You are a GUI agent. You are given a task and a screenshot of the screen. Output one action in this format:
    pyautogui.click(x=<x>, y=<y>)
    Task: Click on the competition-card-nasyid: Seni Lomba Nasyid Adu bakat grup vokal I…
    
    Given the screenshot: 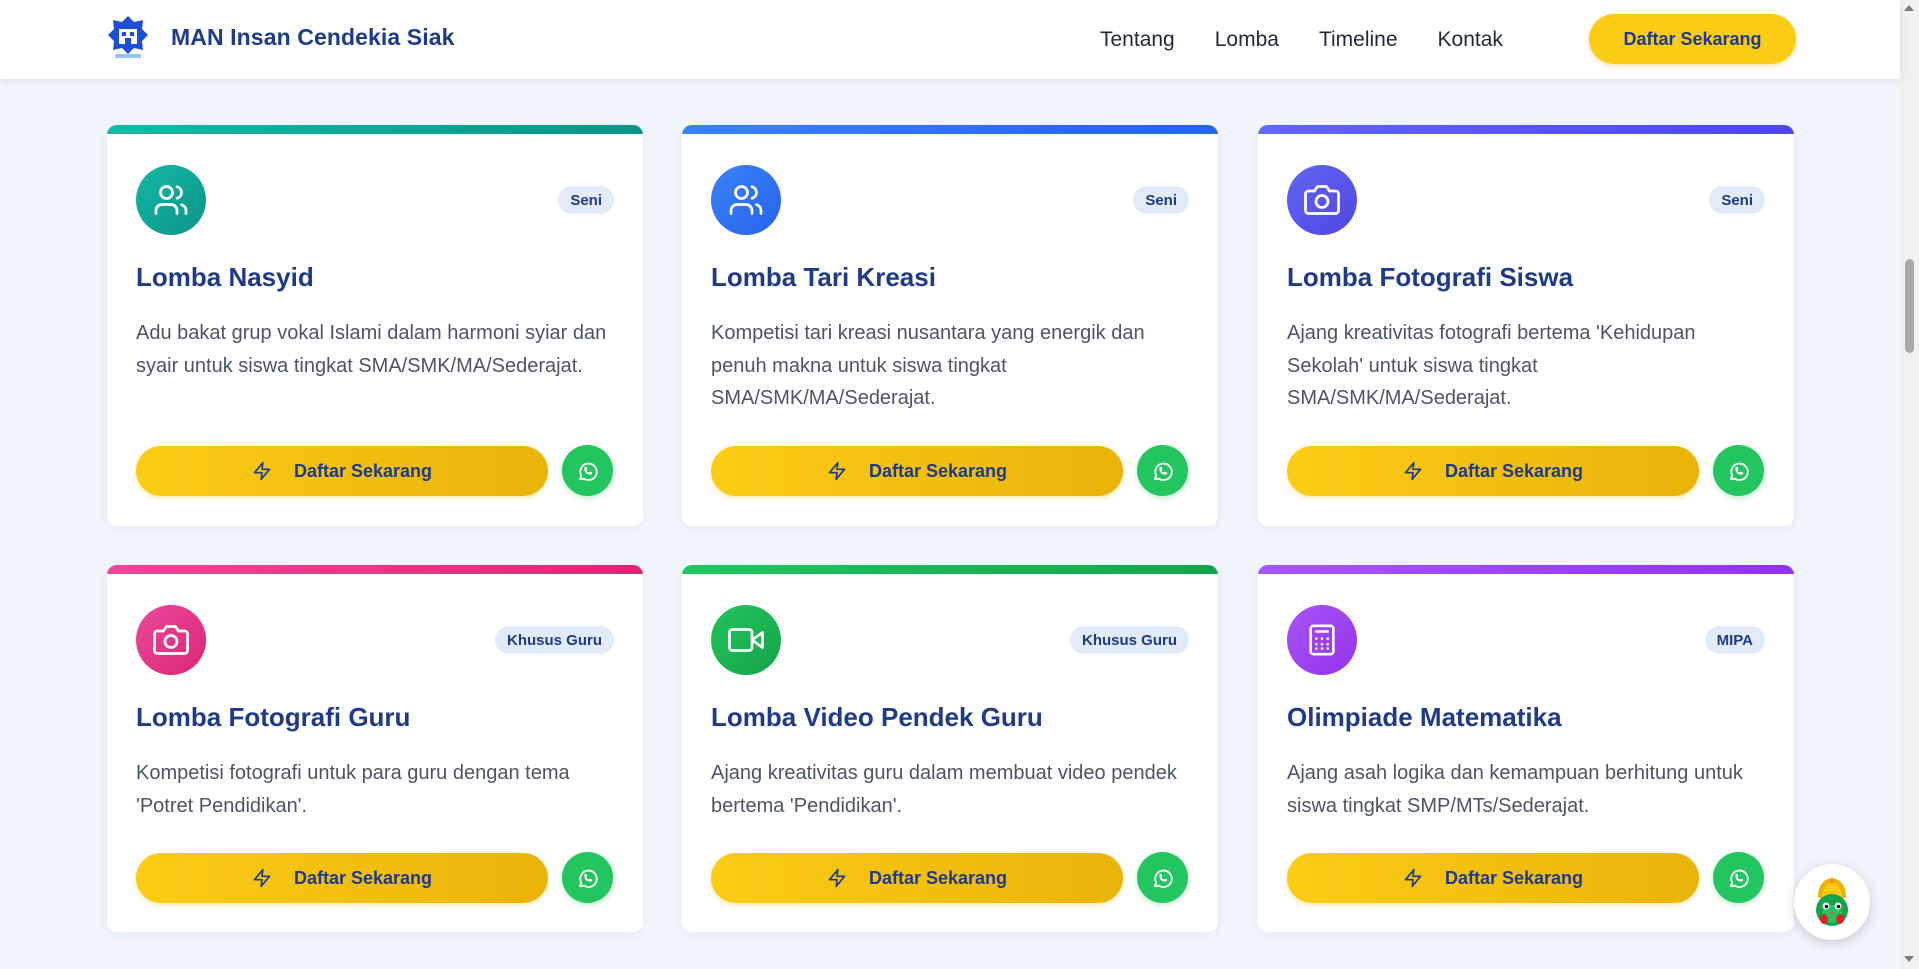 What is the action you would take?
    pyautogui.click(x=375, y=325)
    